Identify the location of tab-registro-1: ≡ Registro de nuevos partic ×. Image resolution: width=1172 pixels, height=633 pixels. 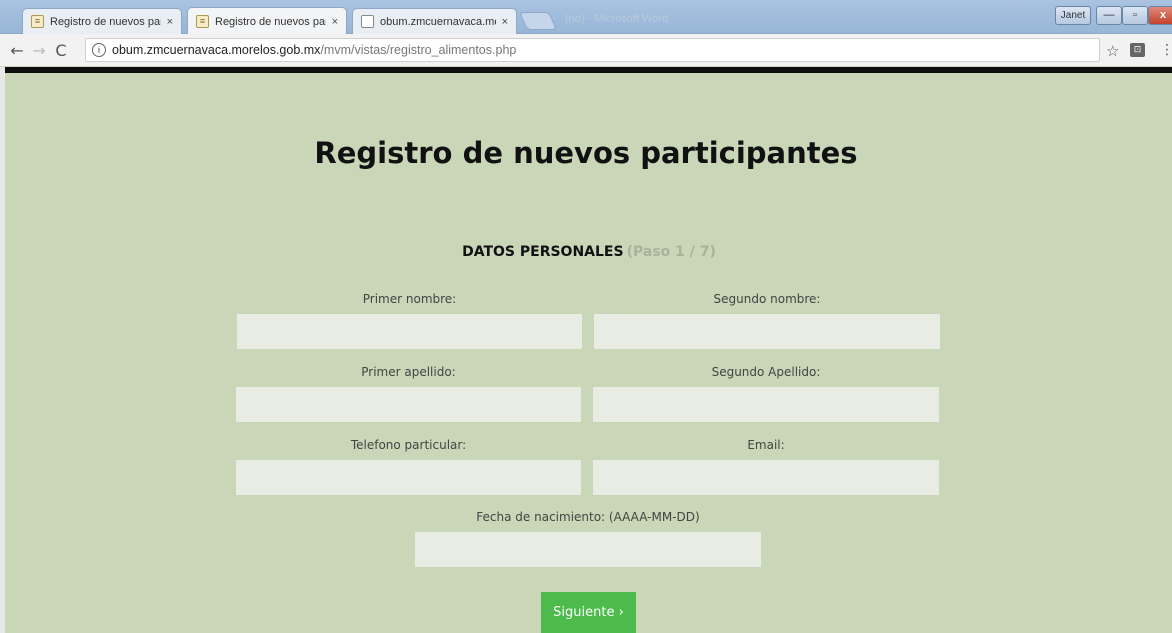
(102, 21).